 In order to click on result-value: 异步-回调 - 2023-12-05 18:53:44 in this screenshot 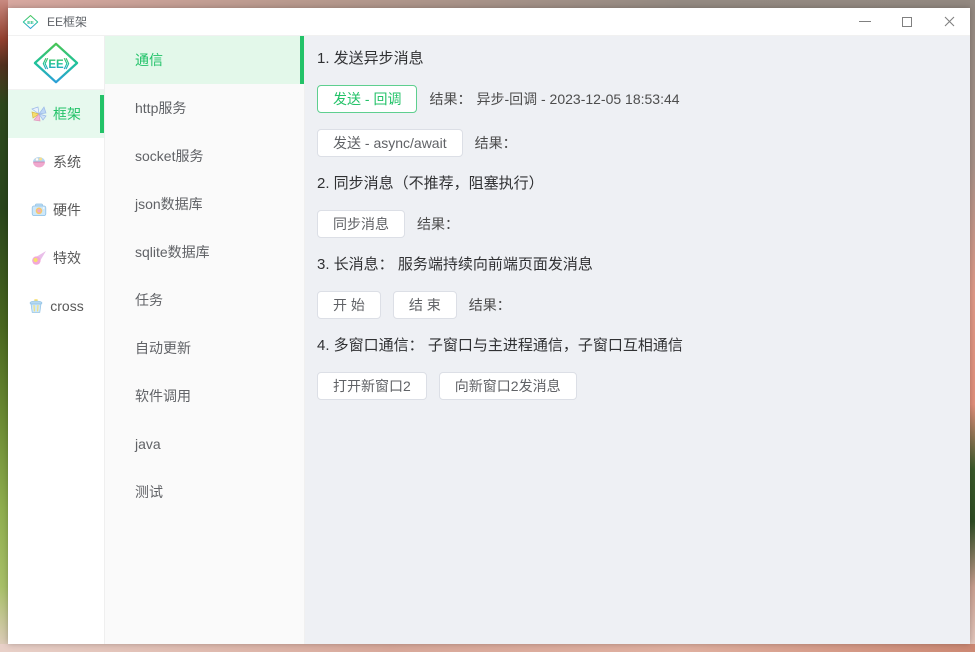, I will do `click(578, 99)`.